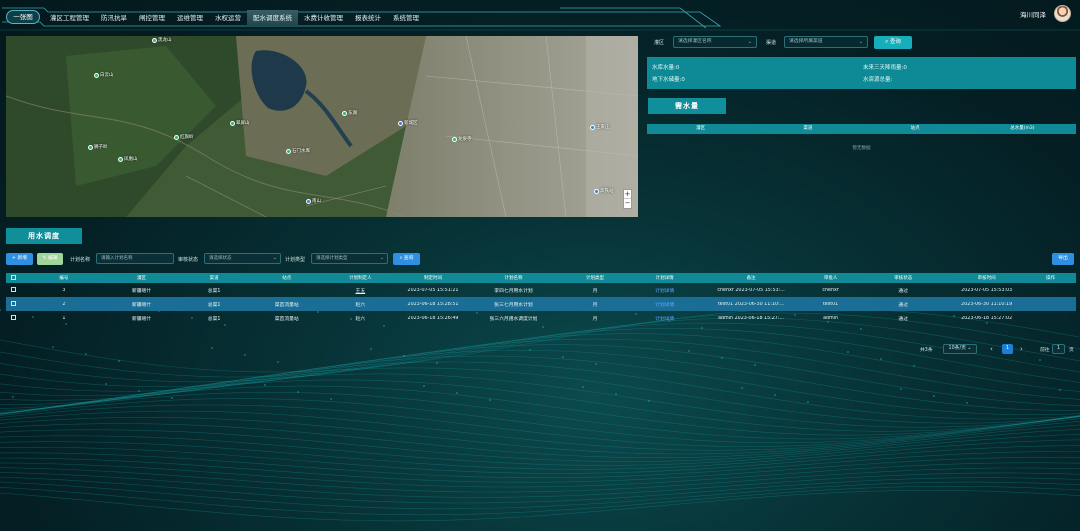 The height and width of the screenshot is (531, 1080). Describe the element at coordinates (349, 113) in the screenshot. I see `map-marker: 东湖` at that location.